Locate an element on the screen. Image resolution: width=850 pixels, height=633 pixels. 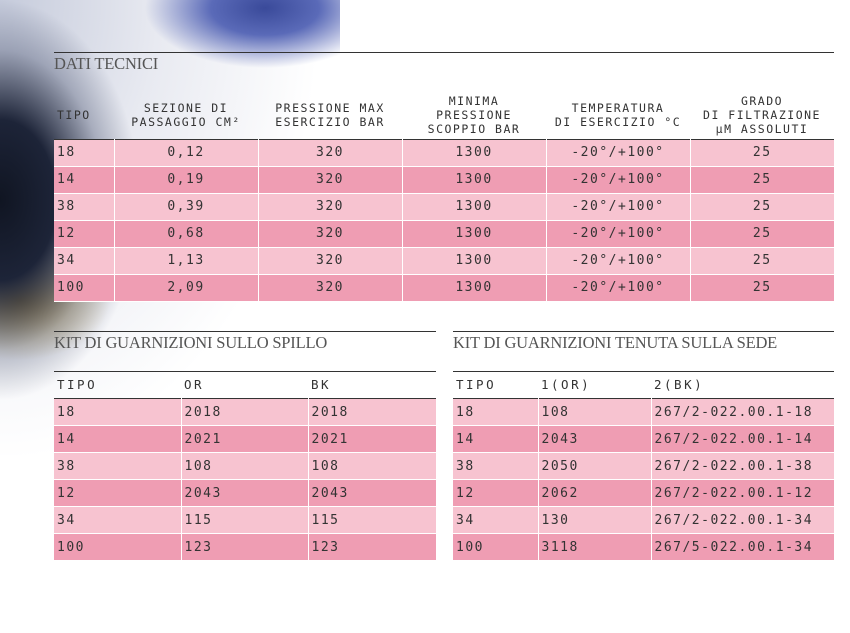
cell-or: 2050 is located at coordinates (595, 466).